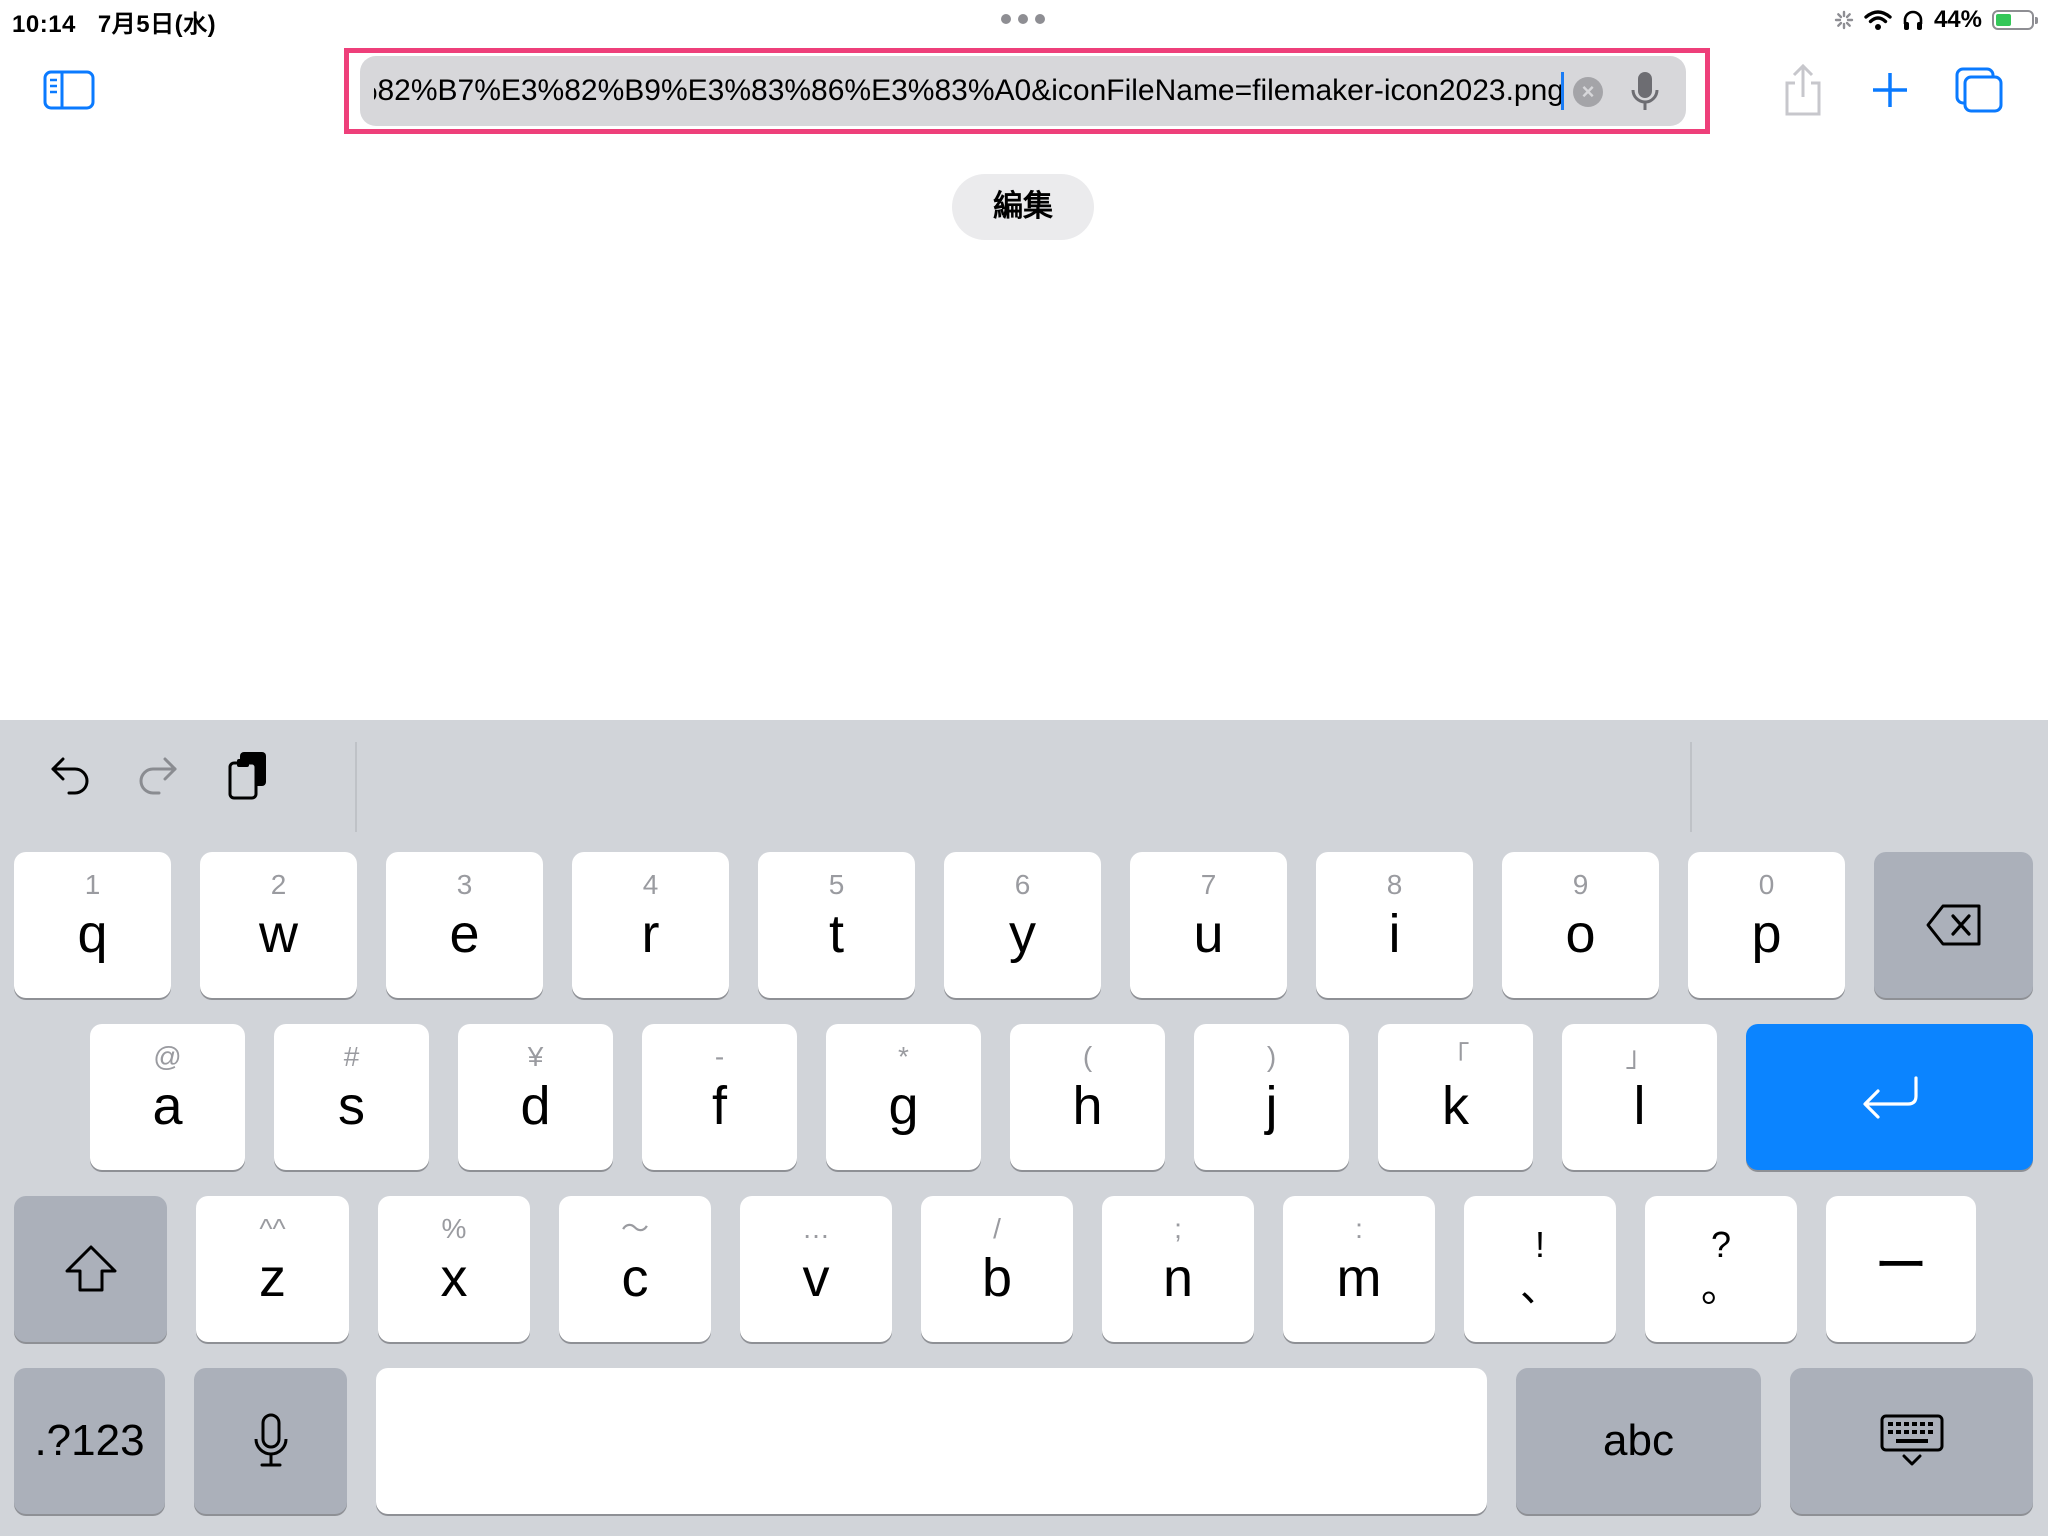 The image size is (2048, 1536). What do you see at coordinates (836, 925) in the screenshot?
I see `key-t: 5t` at bounding box center [836, 925].